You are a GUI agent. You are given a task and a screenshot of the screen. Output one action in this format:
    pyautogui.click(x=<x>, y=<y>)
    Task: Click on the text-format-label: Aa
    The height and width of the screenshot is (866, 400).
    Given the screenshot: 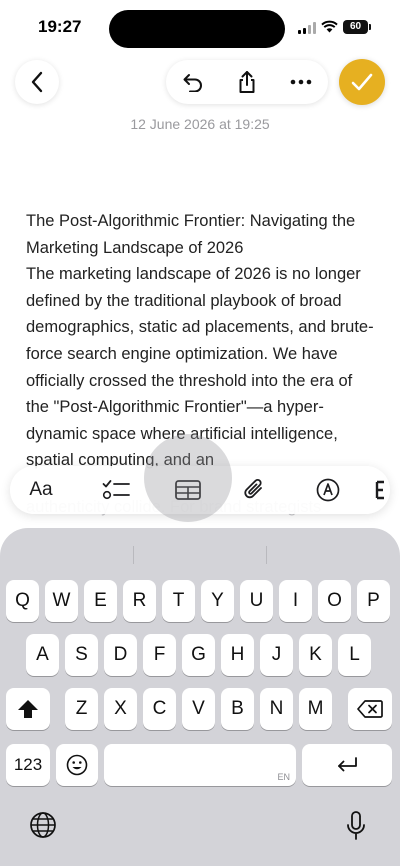 What is the action you would take?
    pyautogui.click(x=41, y=489)
    